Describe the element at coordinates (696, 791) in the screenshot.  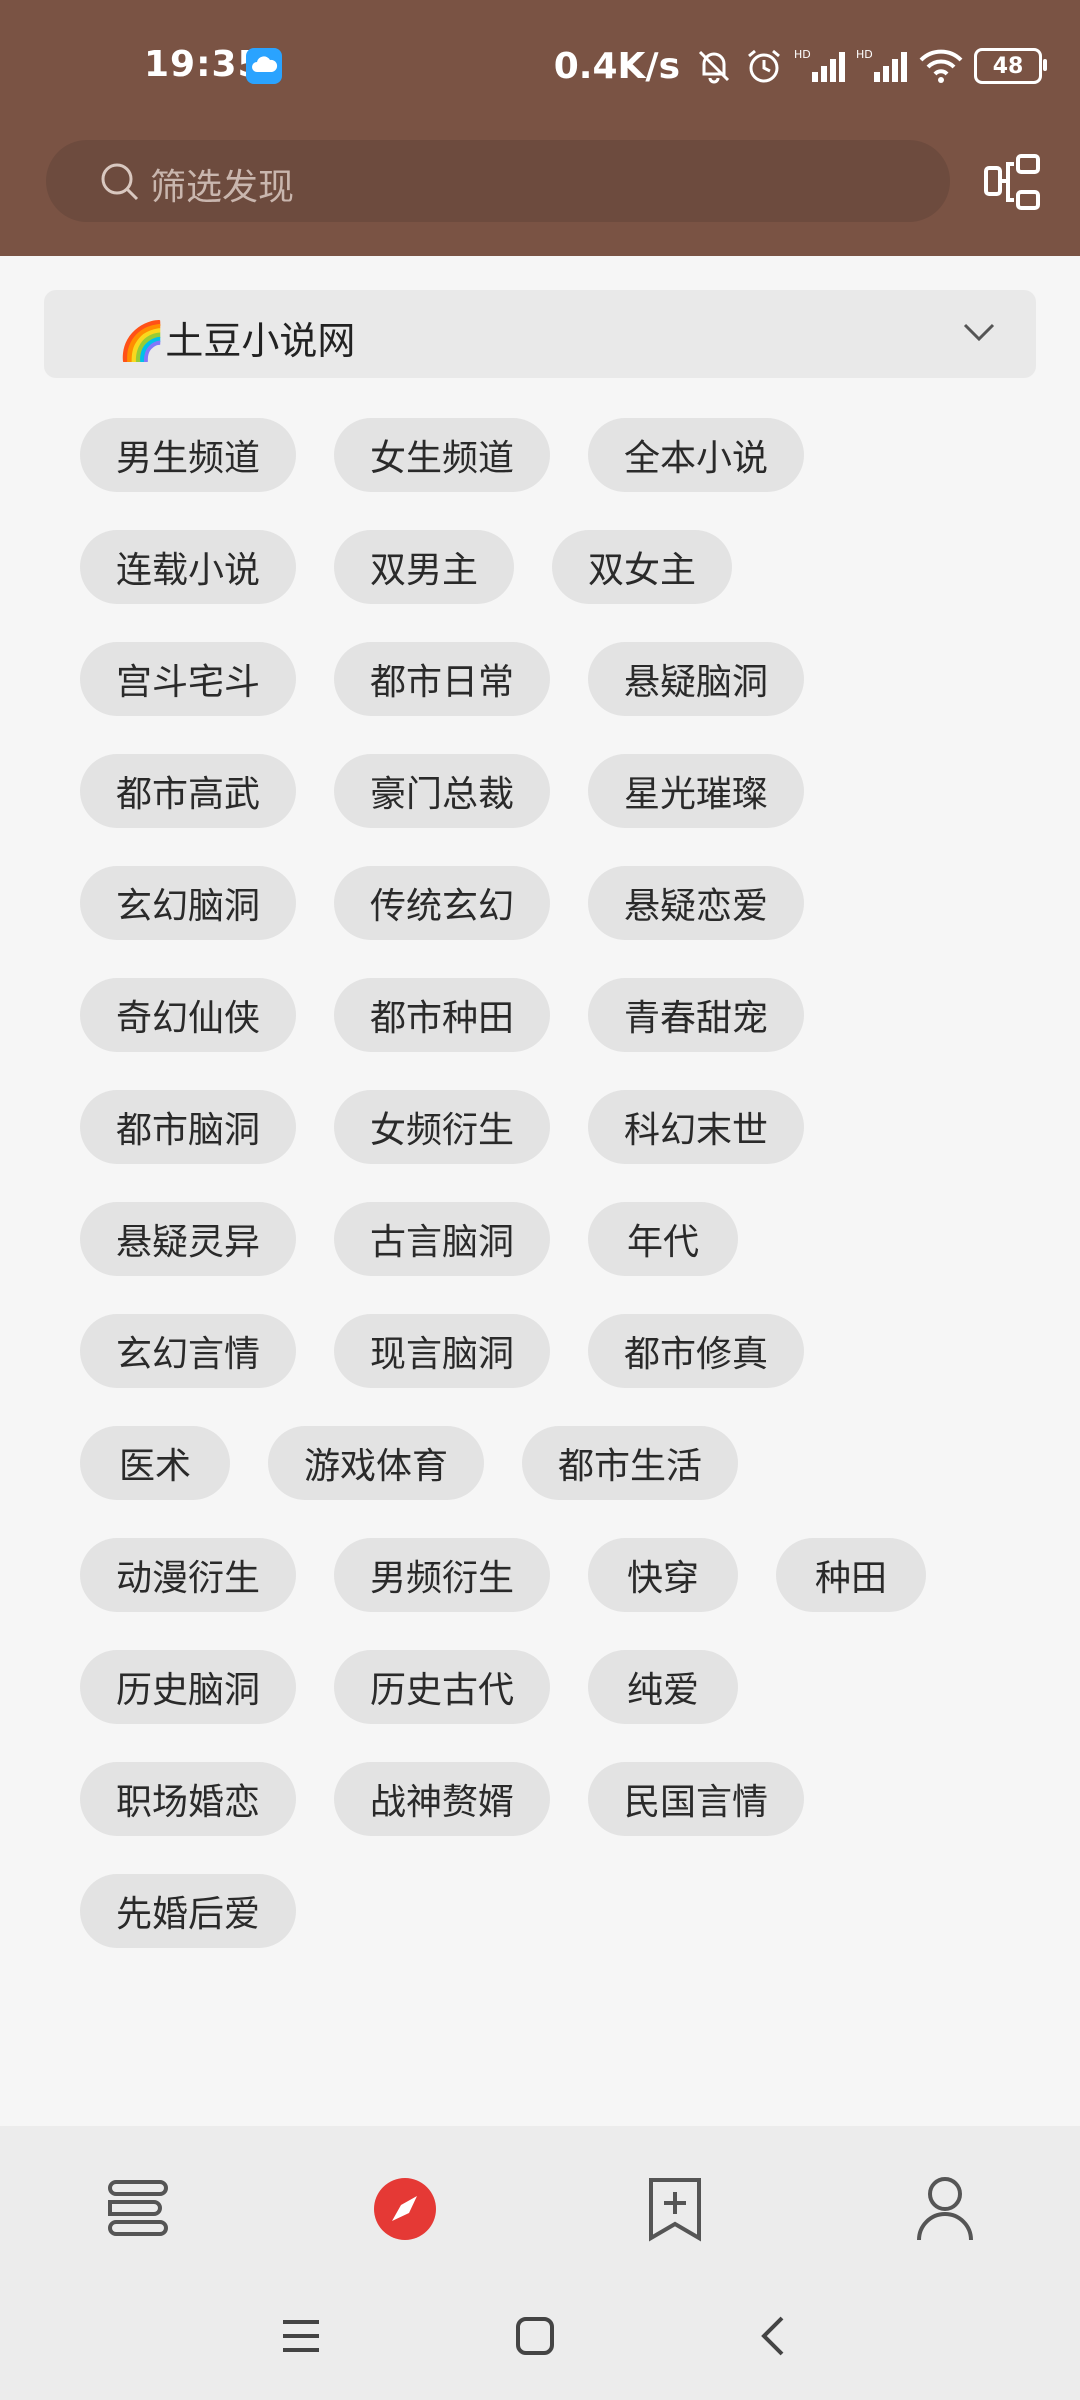
I see `category-tag: 星光璀璨` at that location.